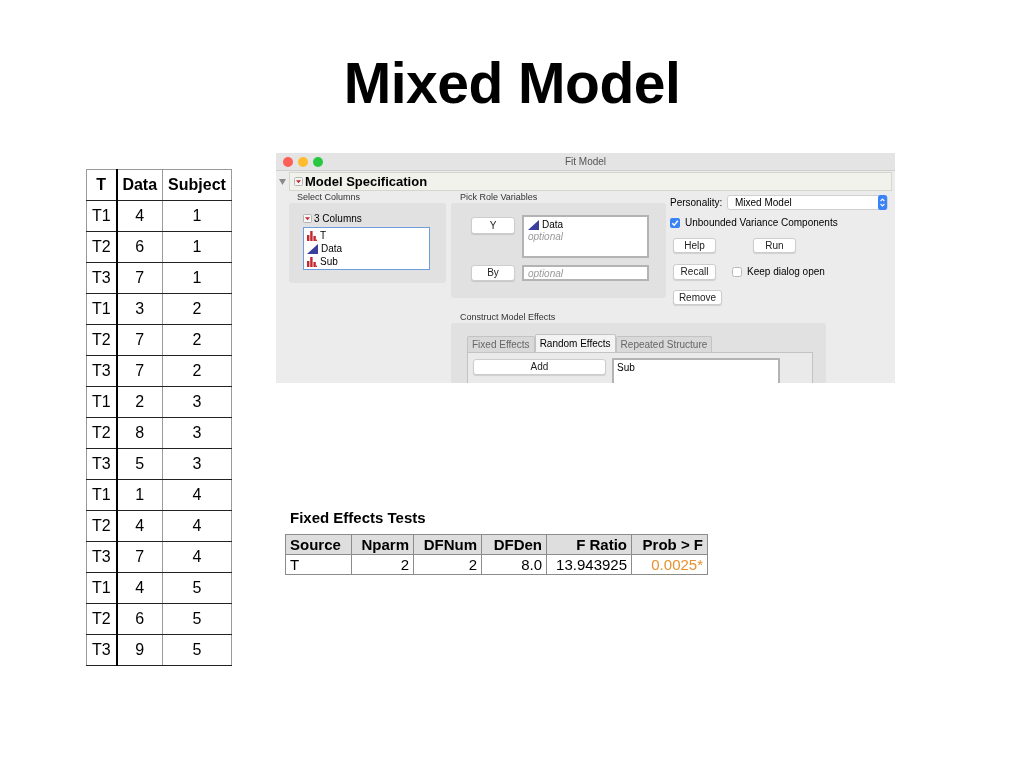  I want to click on column-header: F Ratio, so click(589, 544).